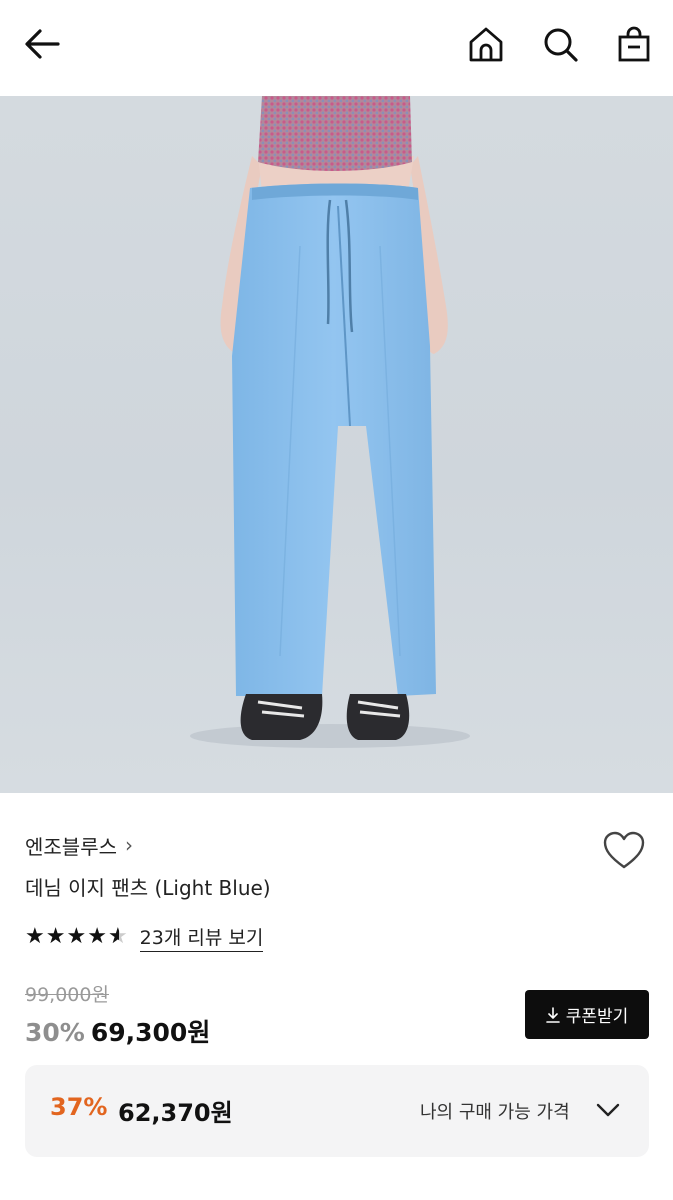 The width and height of the screenshot is (673, 1200). Describe the element at coordinates (337, 1111) in the screenshot. I see `my-price-panel: 37% 62,370원 나의 구매 가능 가격` at that location.